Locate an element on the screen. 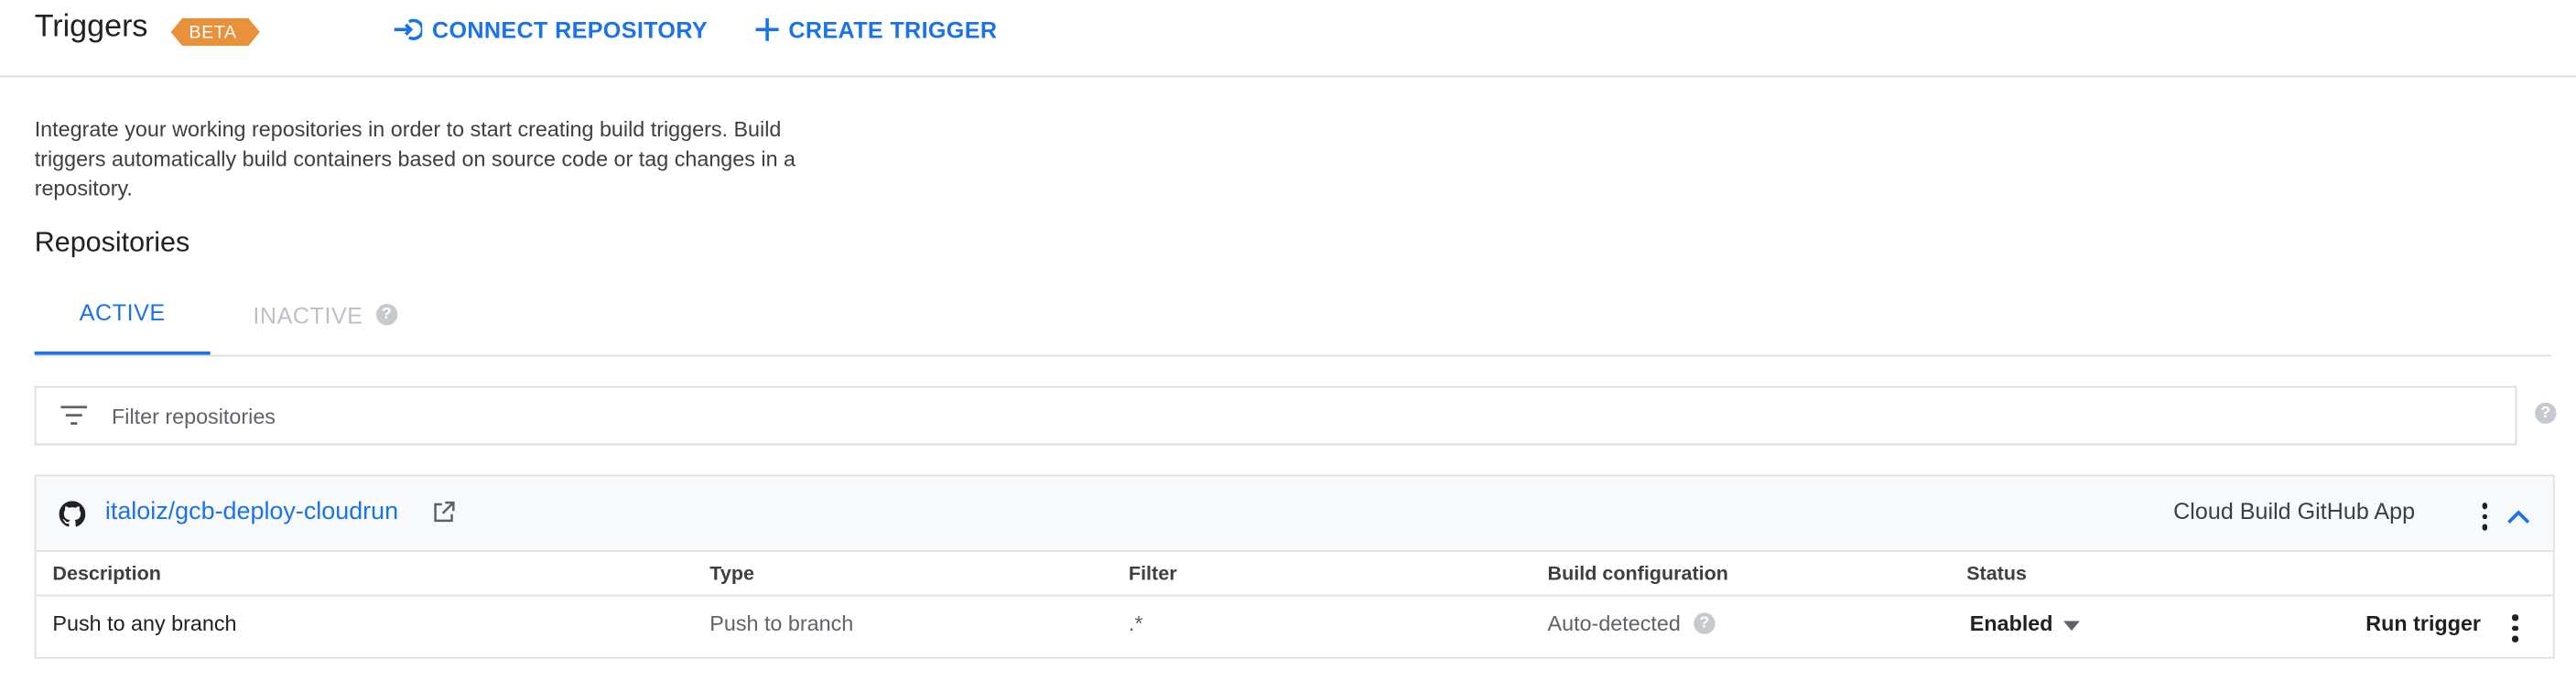 The height and width of the screenshot is (681, 2576). trigger-type: Push to branch is located at coordinates (782, 623).